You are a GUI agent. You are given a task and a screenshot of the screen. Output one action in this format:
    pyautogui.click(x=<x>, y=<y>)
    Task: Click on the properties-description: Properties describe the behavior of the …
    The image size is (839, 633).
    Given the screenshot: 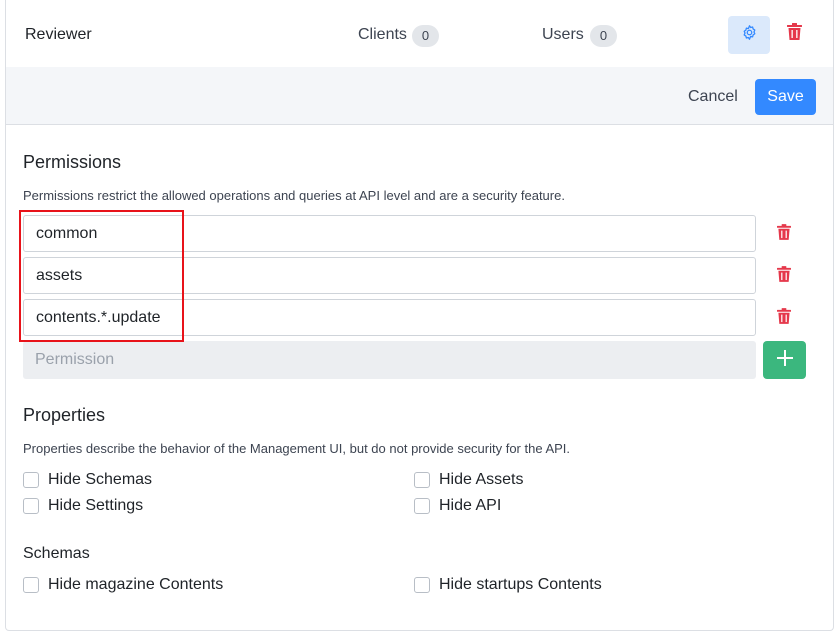 What is the action you would take?
    pyautogui.click(x=297, y=448)
    